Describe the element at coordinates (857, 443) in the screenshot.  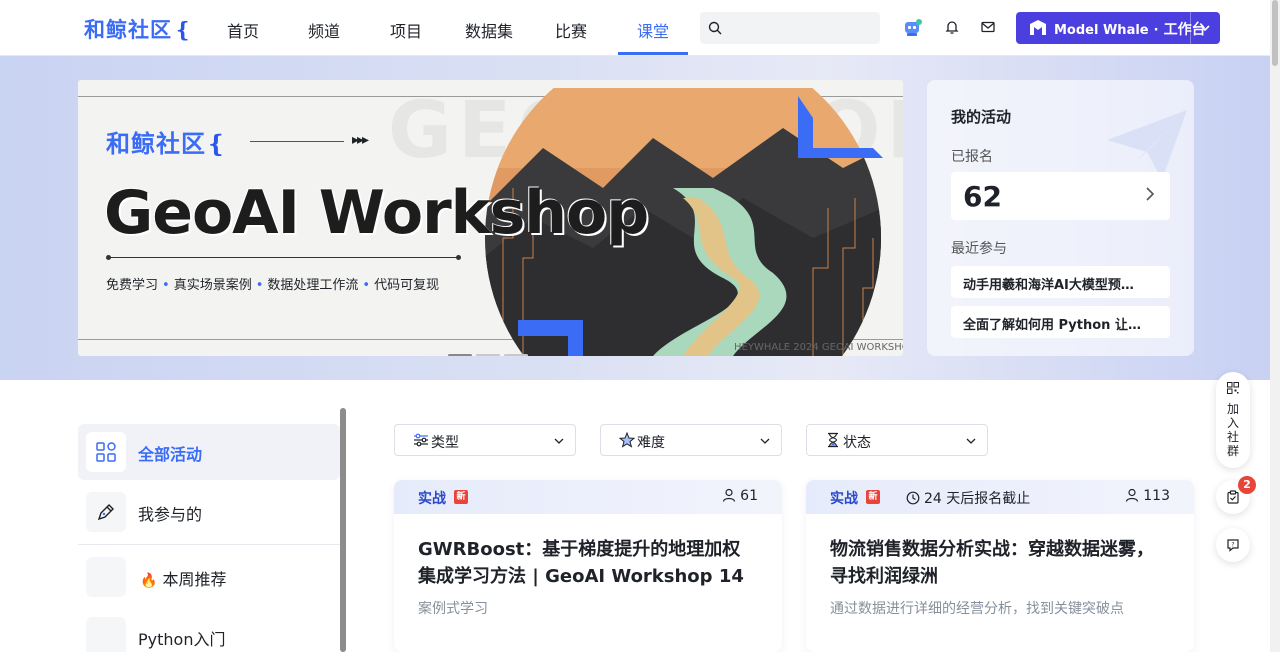
I see `filter-label: 状态` at that location.